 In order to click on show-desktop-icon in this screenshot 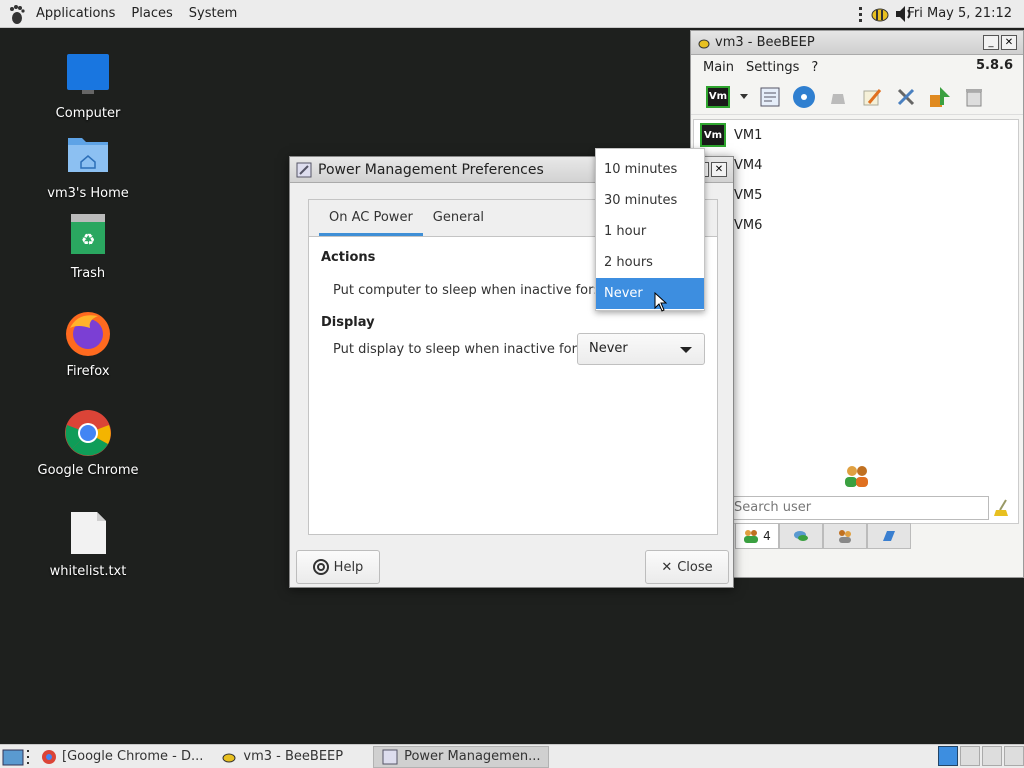, I will do `click(13, 757)`.